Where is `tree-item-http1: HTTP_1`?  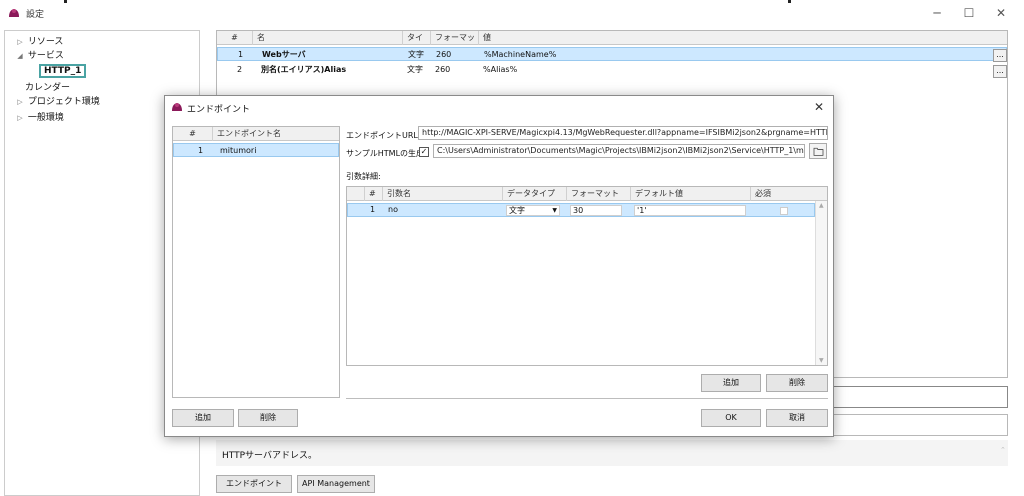
tree-item-http1: HTTP_1 is located at coordinates (63, 71).